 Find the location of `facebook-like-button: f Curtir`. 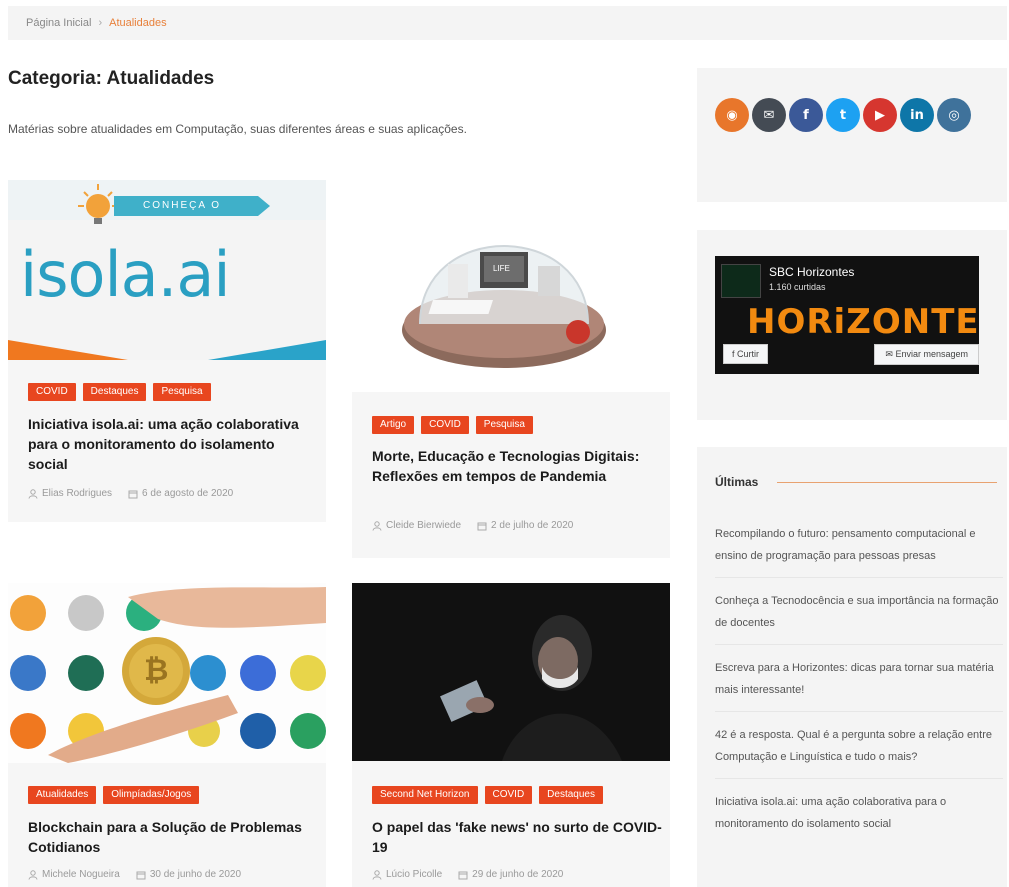

facebook-like-button: f Curtir is located at coordinates (746, 354).